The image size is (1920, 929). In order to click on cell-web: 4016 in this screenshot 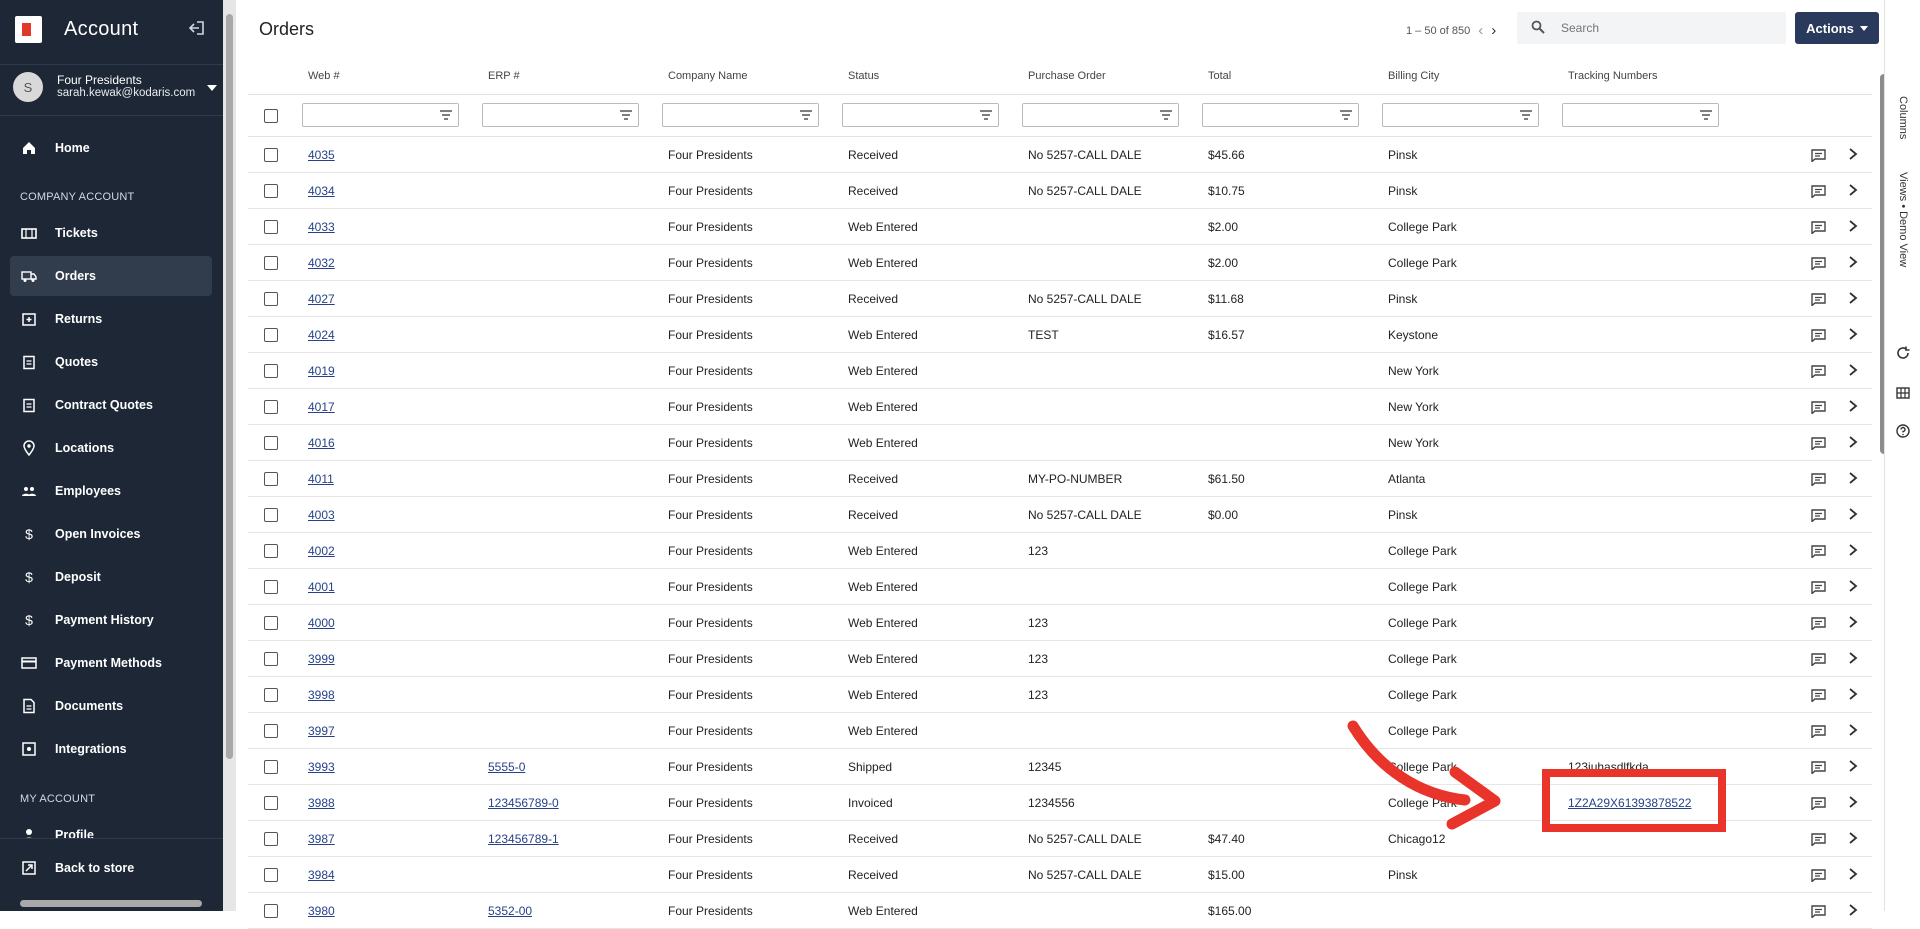, I will do `click(321, 443)`.